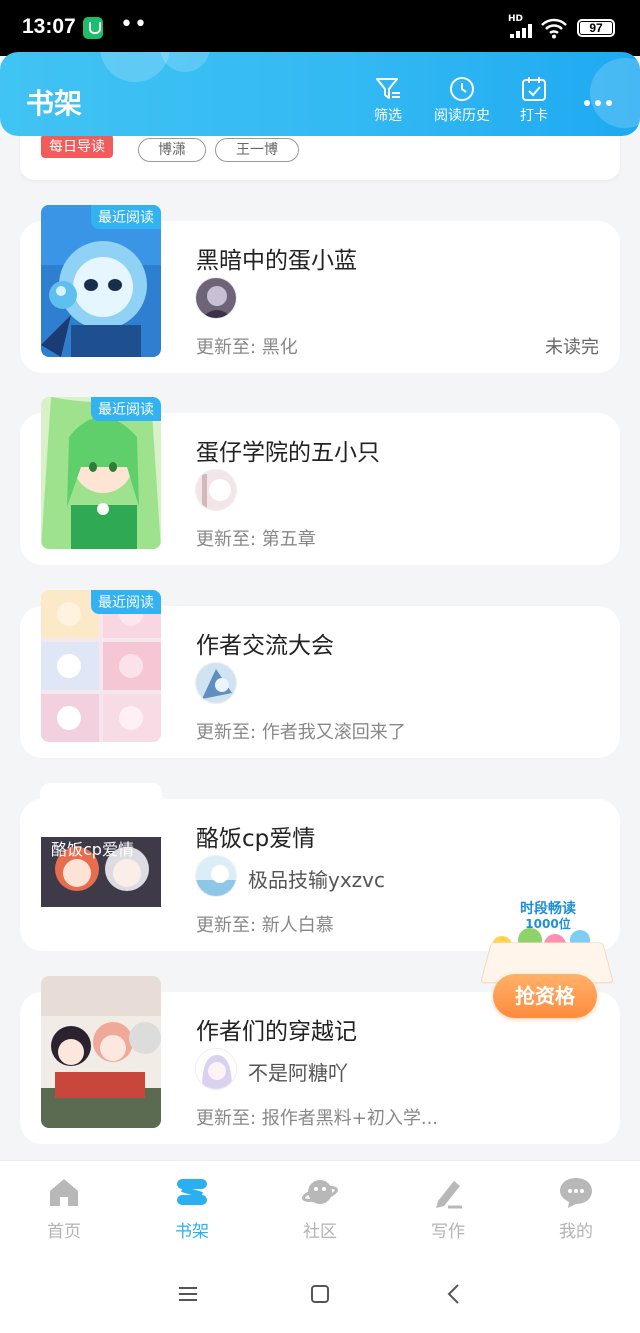 The height and width of the screenshot is (1333, 640). I want to click on back-icon, so click(454, 1294).